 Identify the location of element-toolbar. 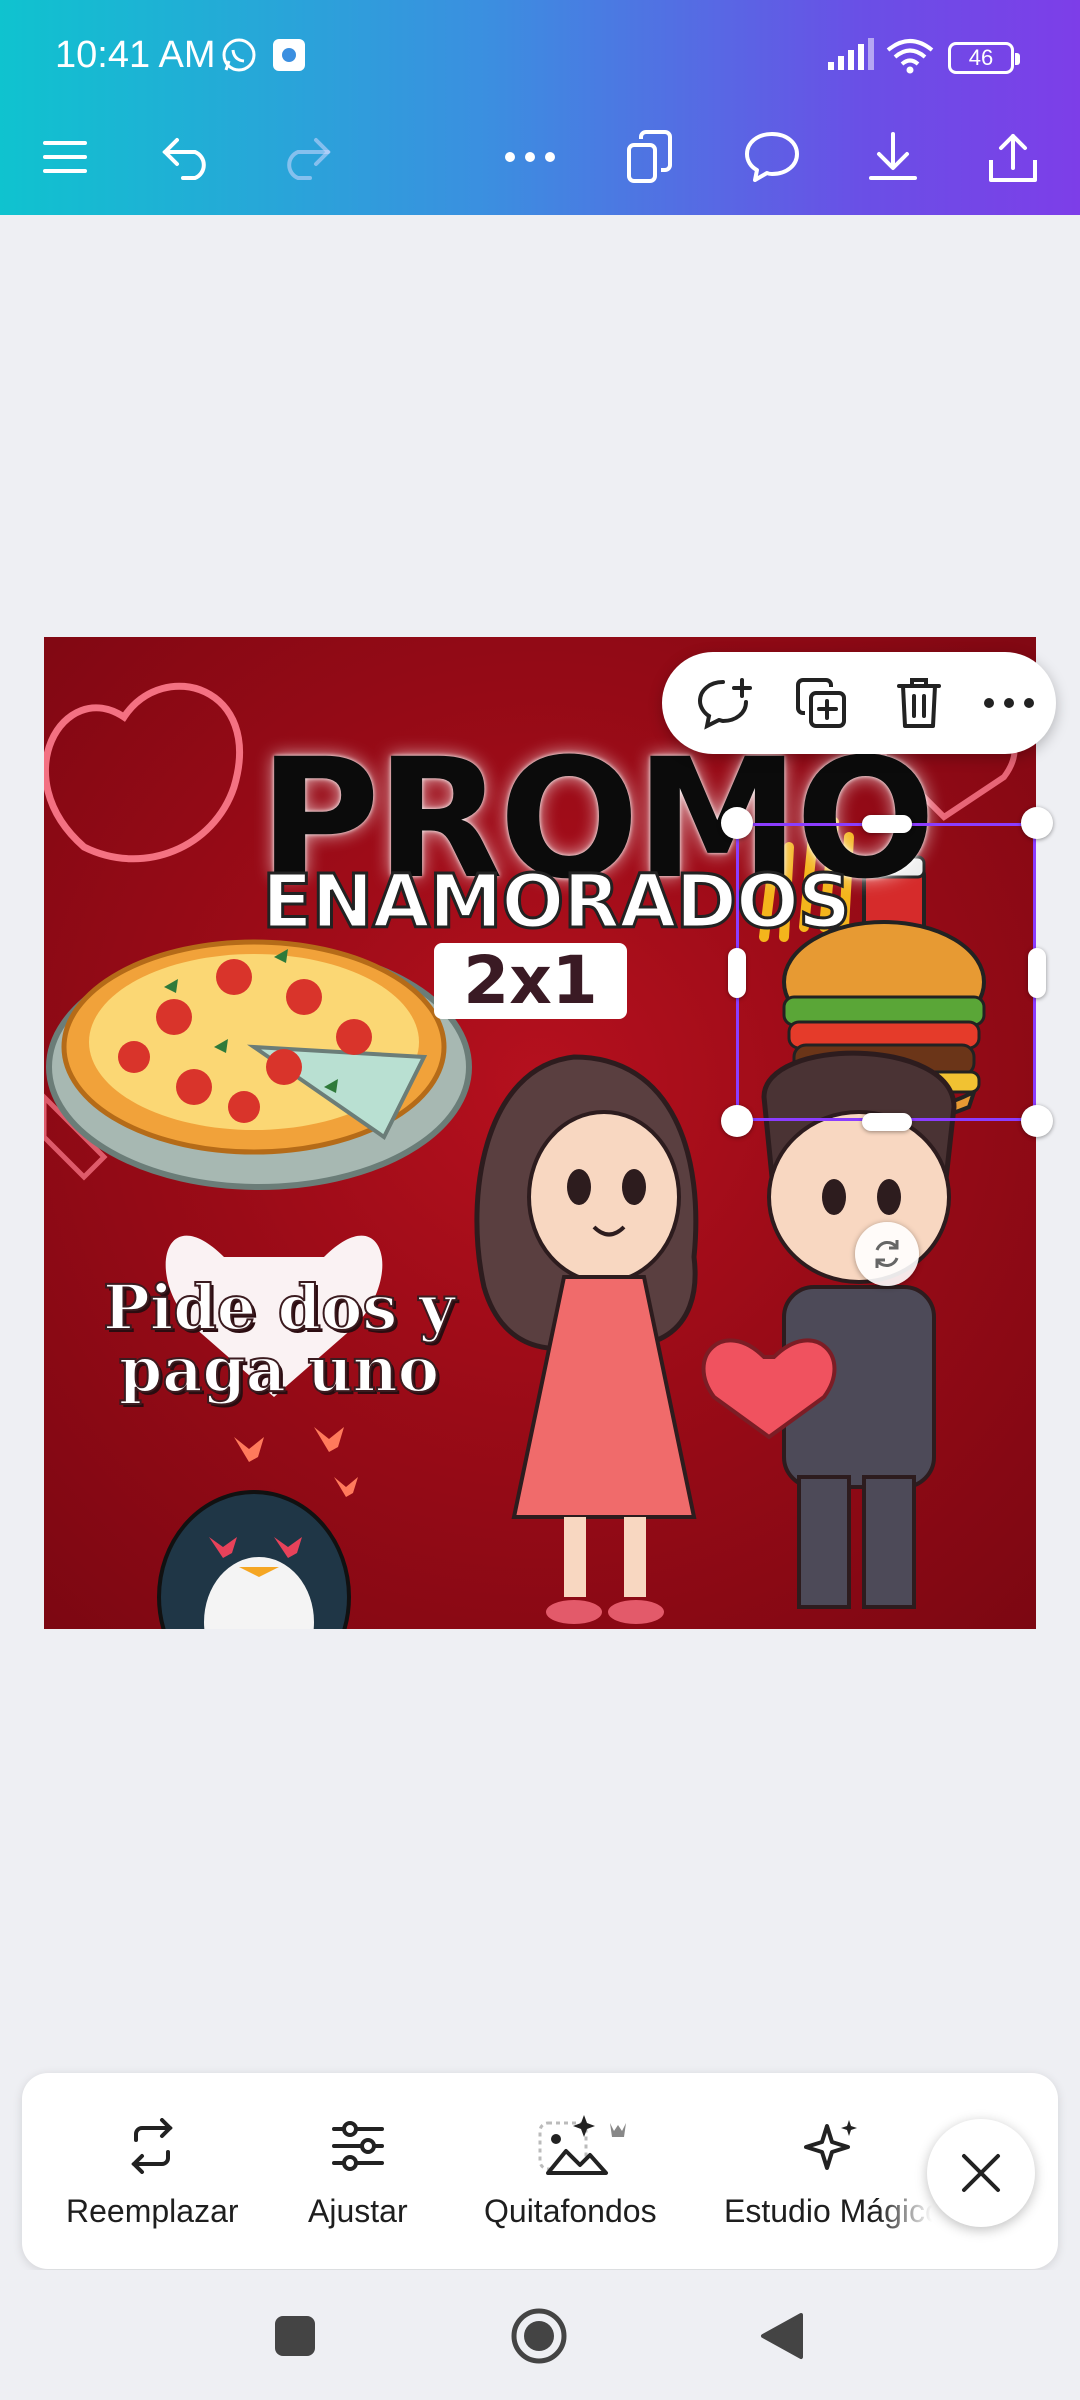
(859, 703).